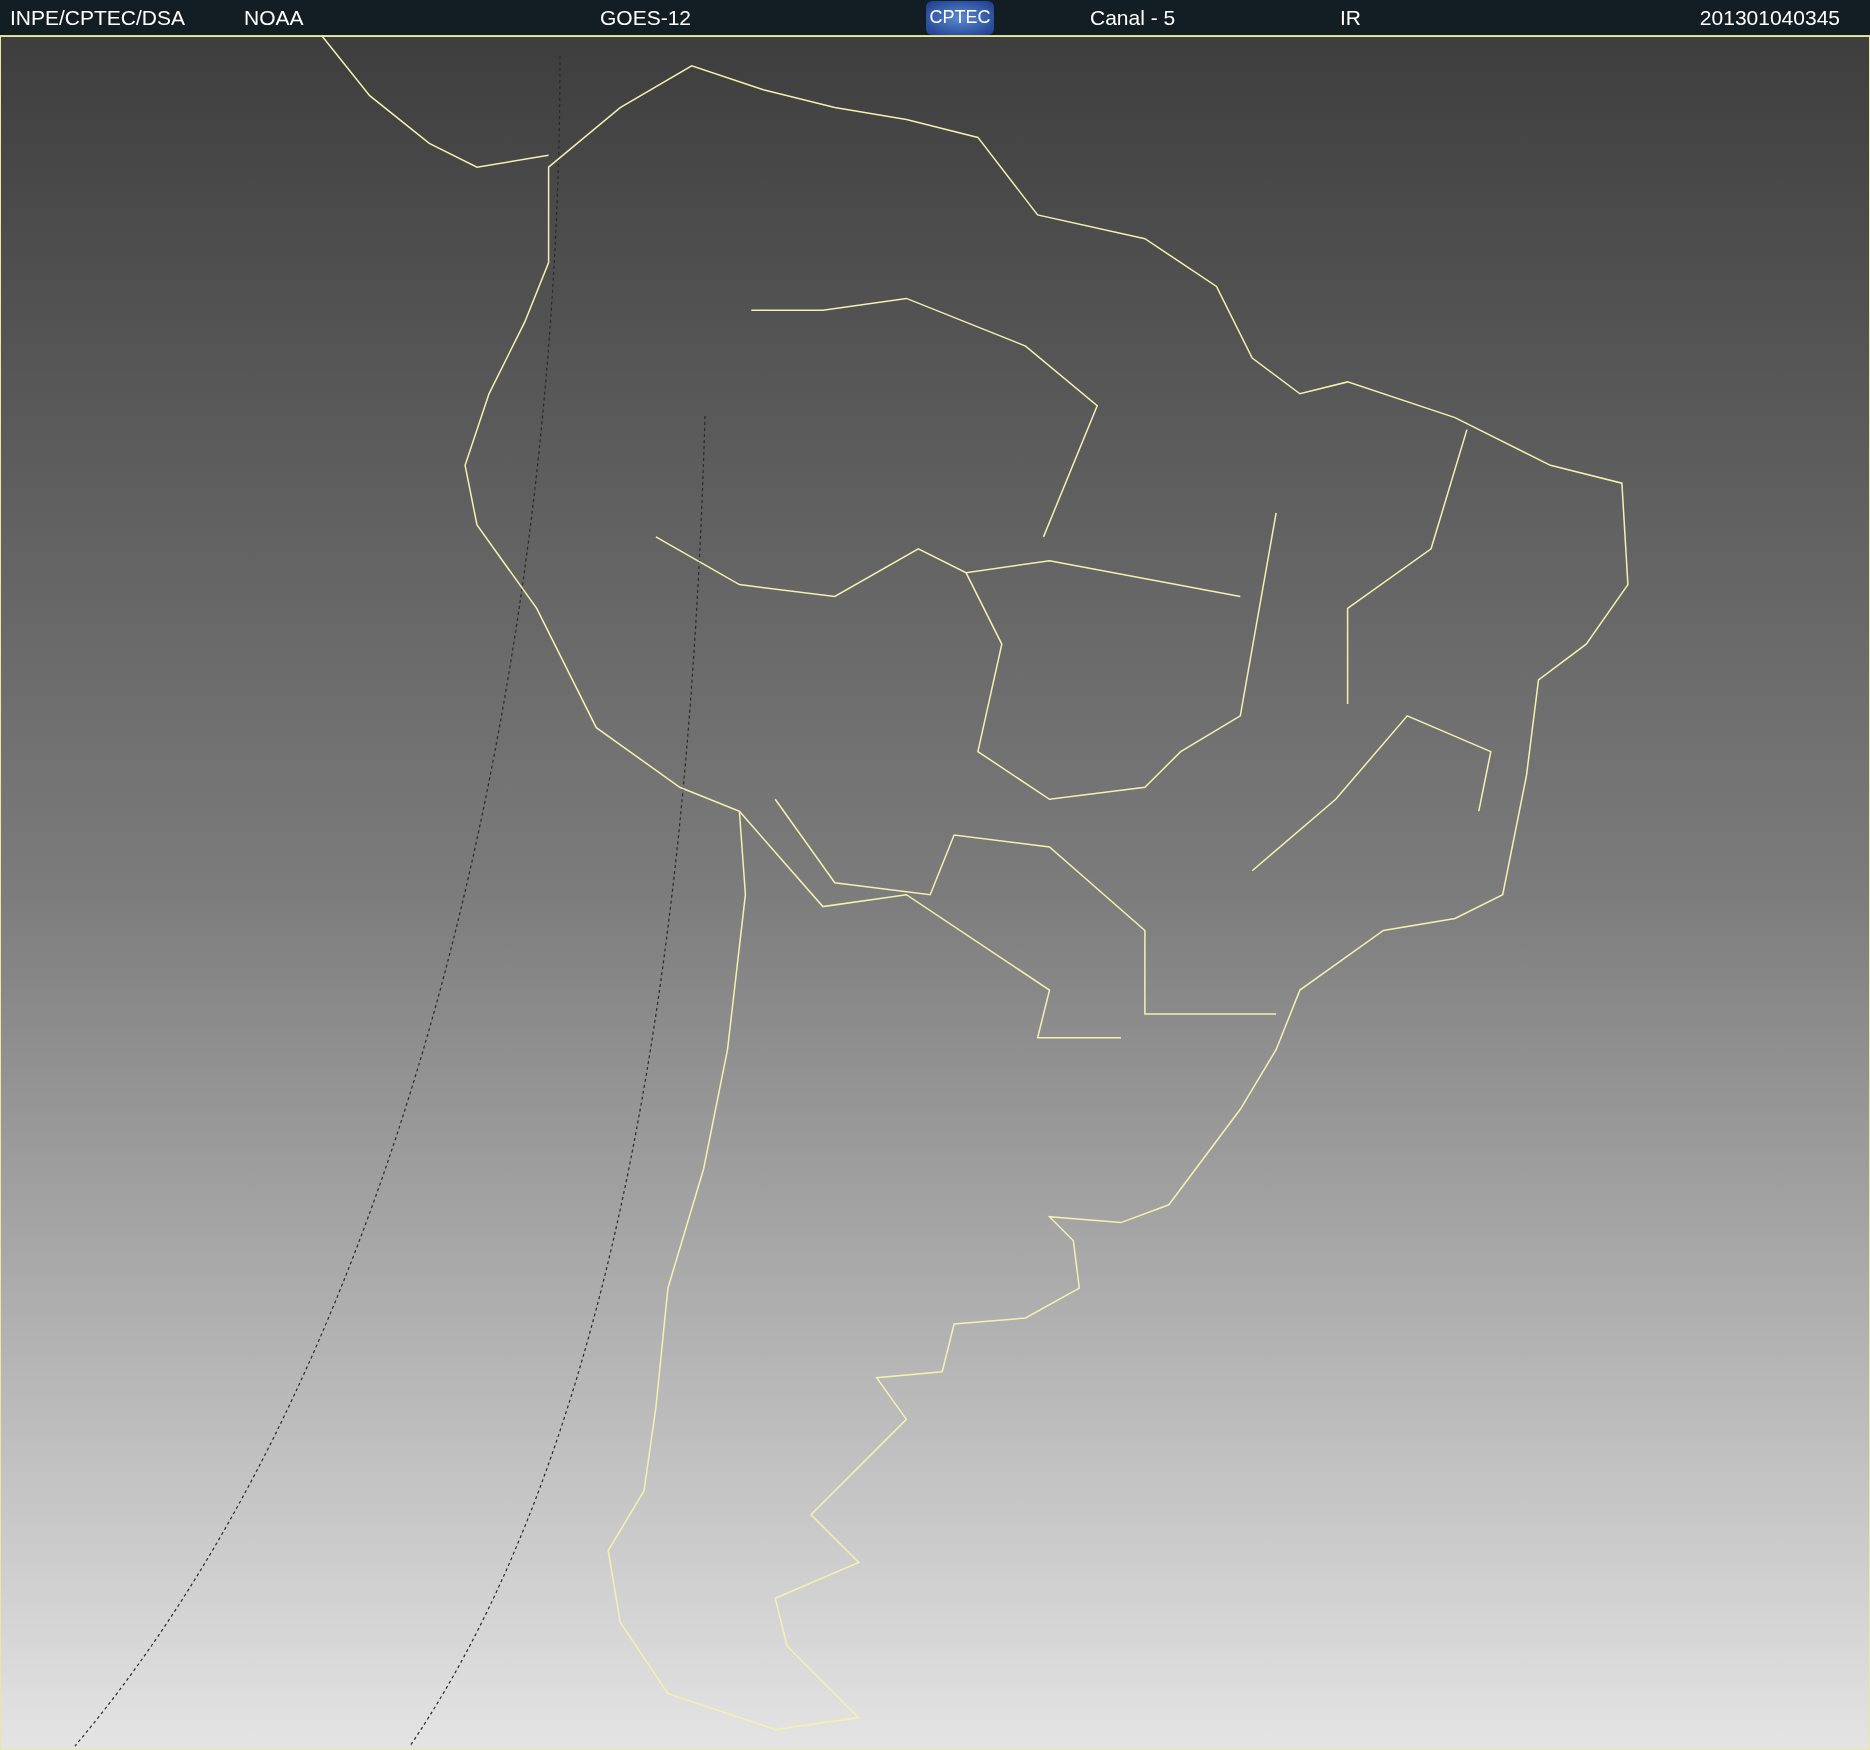 This screenshot has height=1750, width=1870. I want to click on agency-label: NOAA, so click(274, 17).